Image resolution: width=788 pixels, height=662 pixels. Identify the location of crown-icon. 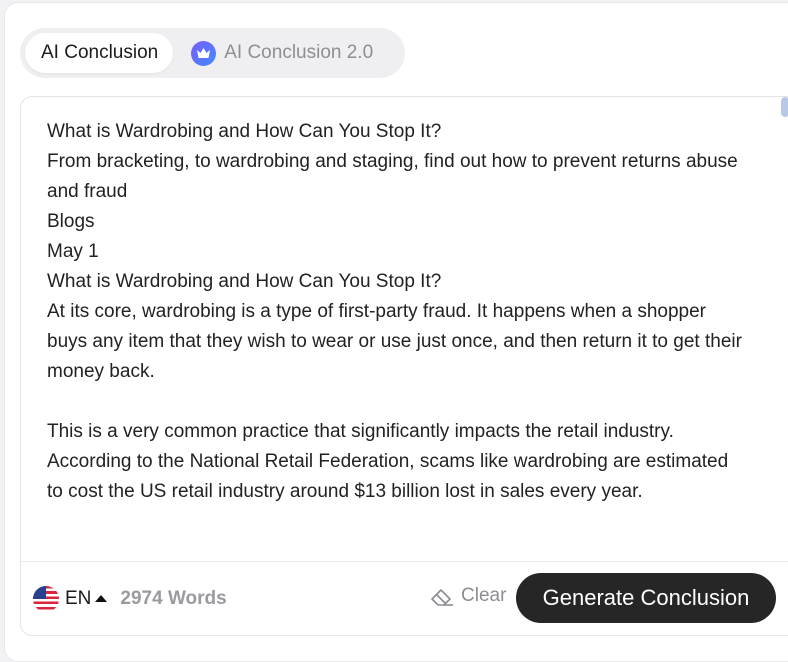
(204, 53).